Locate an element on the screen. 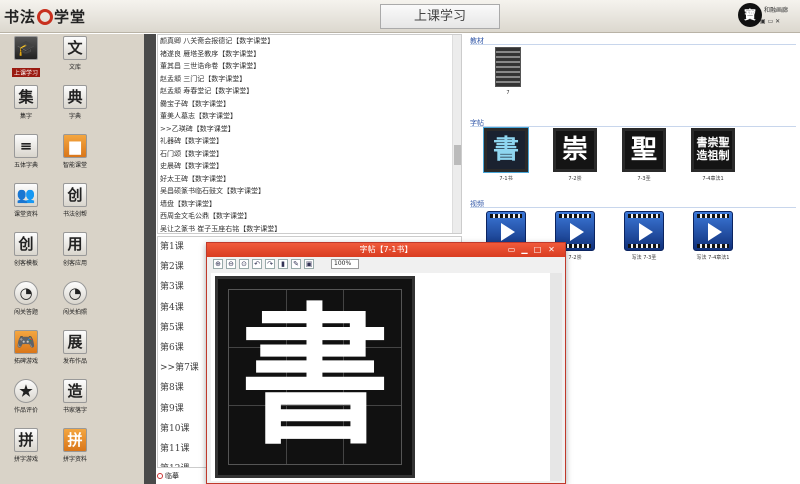 This screenshot has width=800, height=484. window-controls: ▣ ▭ ✕ is located at coordinates (770, 21).